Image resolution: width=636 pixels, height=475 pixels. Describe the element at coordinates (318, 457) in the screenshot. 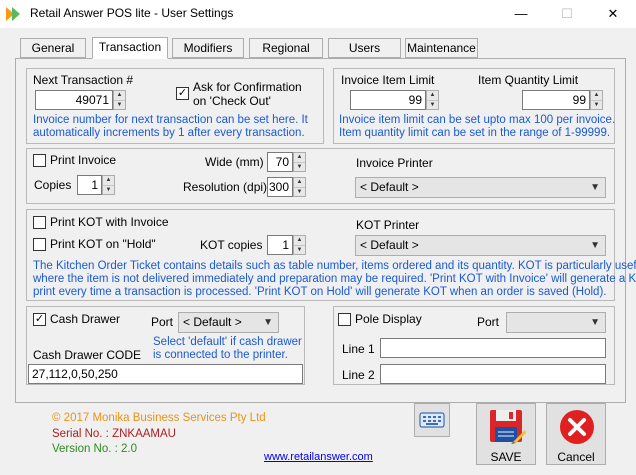

I see `website-link: www.retailanswer.com` at that location.